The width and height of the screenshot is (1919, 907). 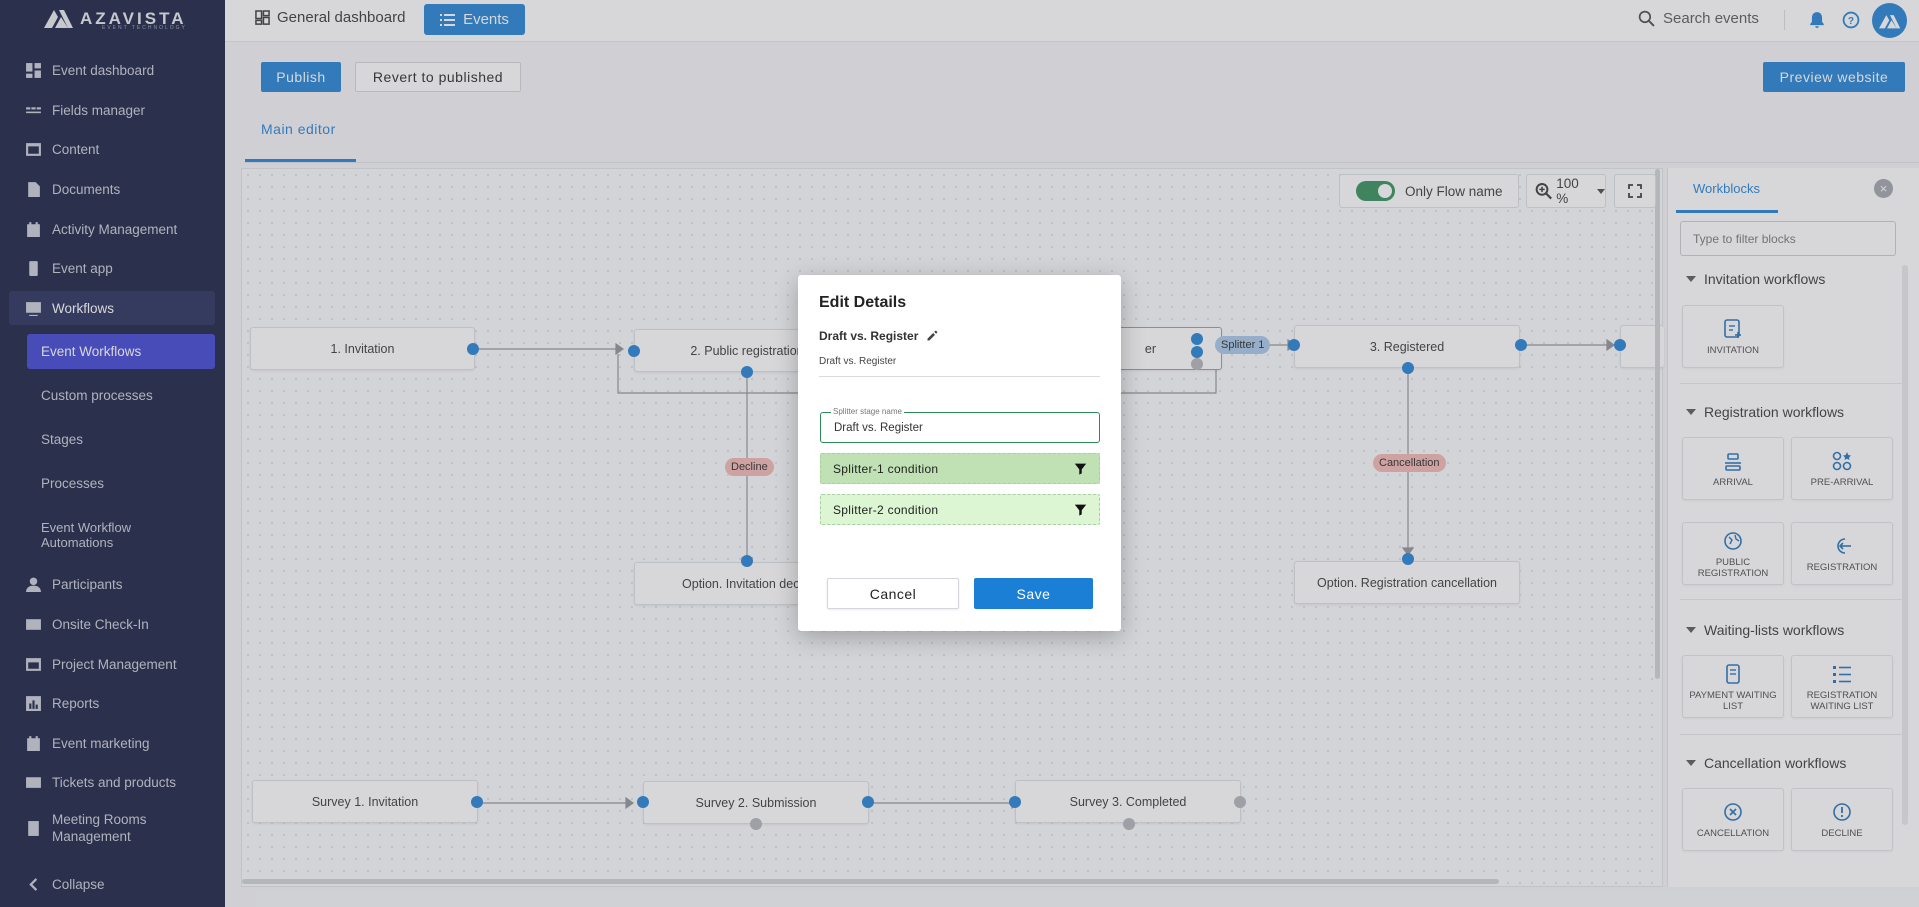 I want to click on cancel-button: Cancel, so click(x=893, y=593).